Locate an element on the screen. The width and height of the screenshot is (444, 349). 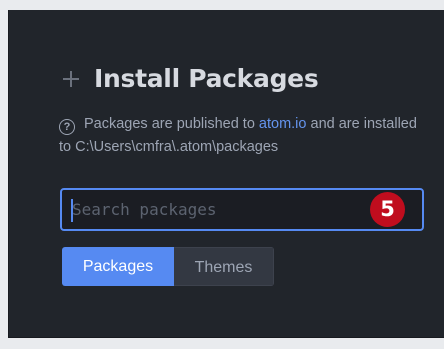
section-header: Install Packages is located at coordinates (189, 78).